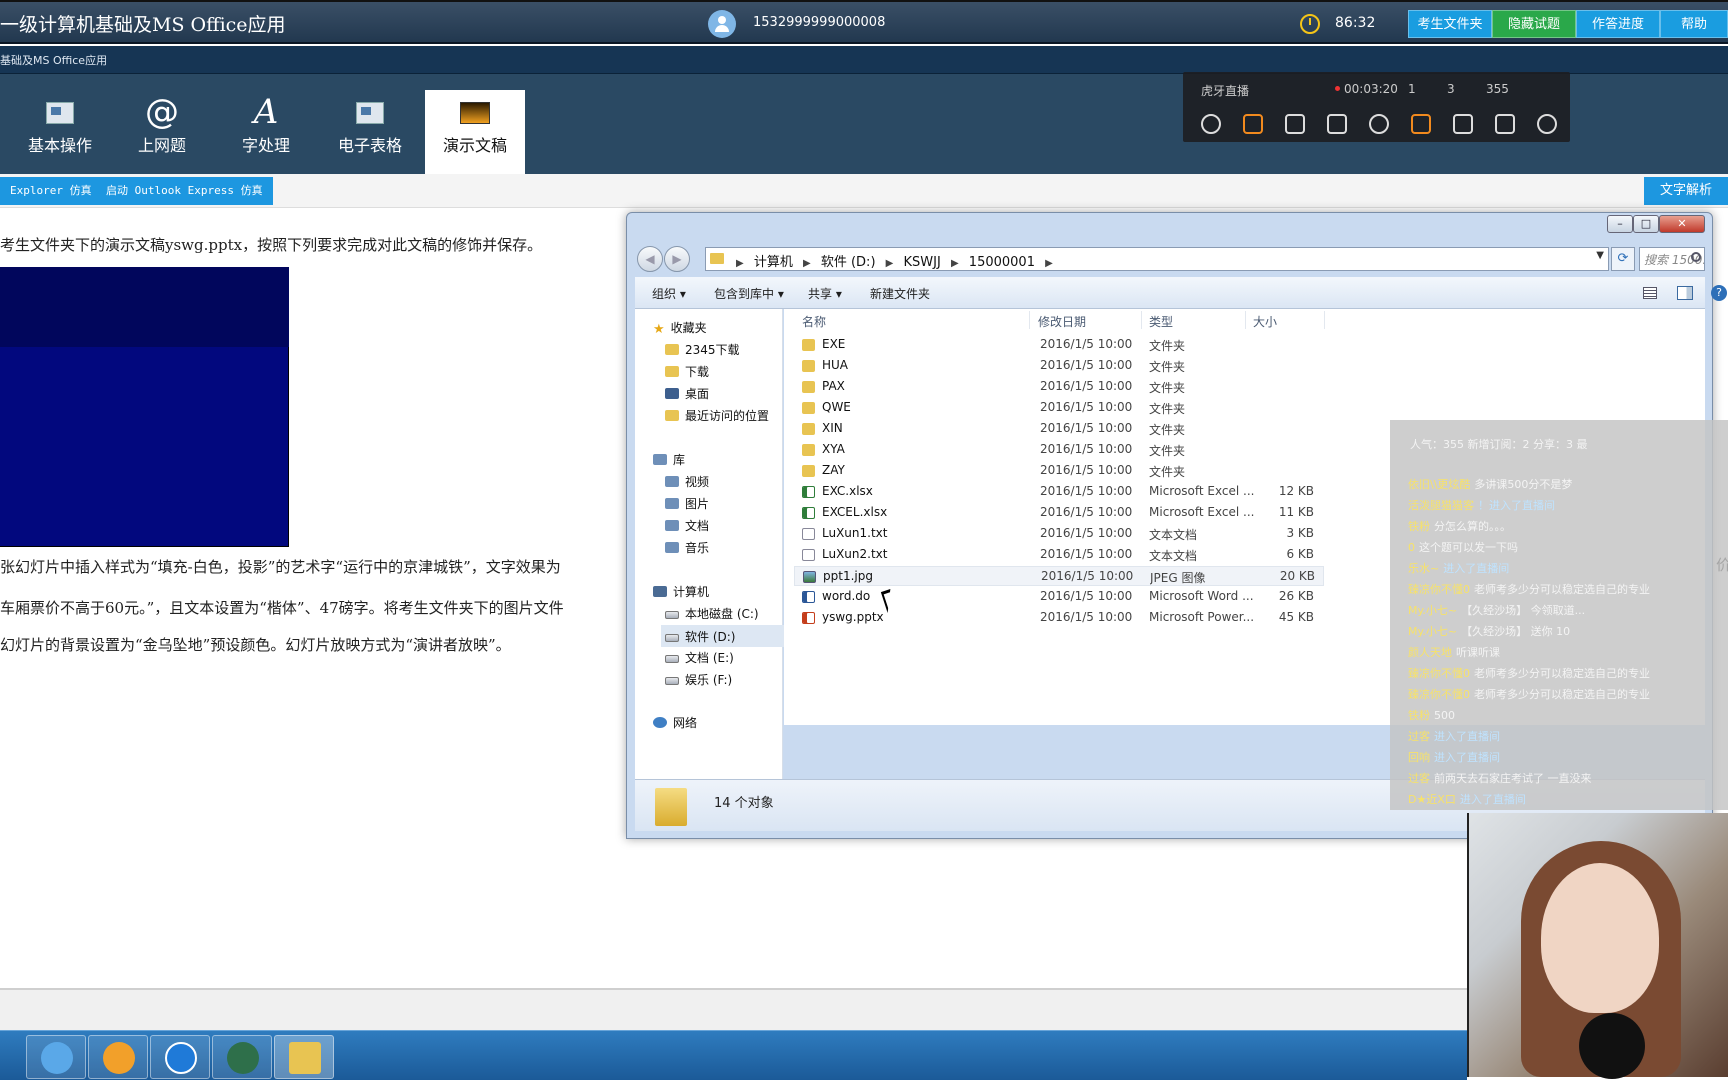  Describe the element at coordinates (675, 722) in the screenshot. I see `nav-network: 网络` at that location.